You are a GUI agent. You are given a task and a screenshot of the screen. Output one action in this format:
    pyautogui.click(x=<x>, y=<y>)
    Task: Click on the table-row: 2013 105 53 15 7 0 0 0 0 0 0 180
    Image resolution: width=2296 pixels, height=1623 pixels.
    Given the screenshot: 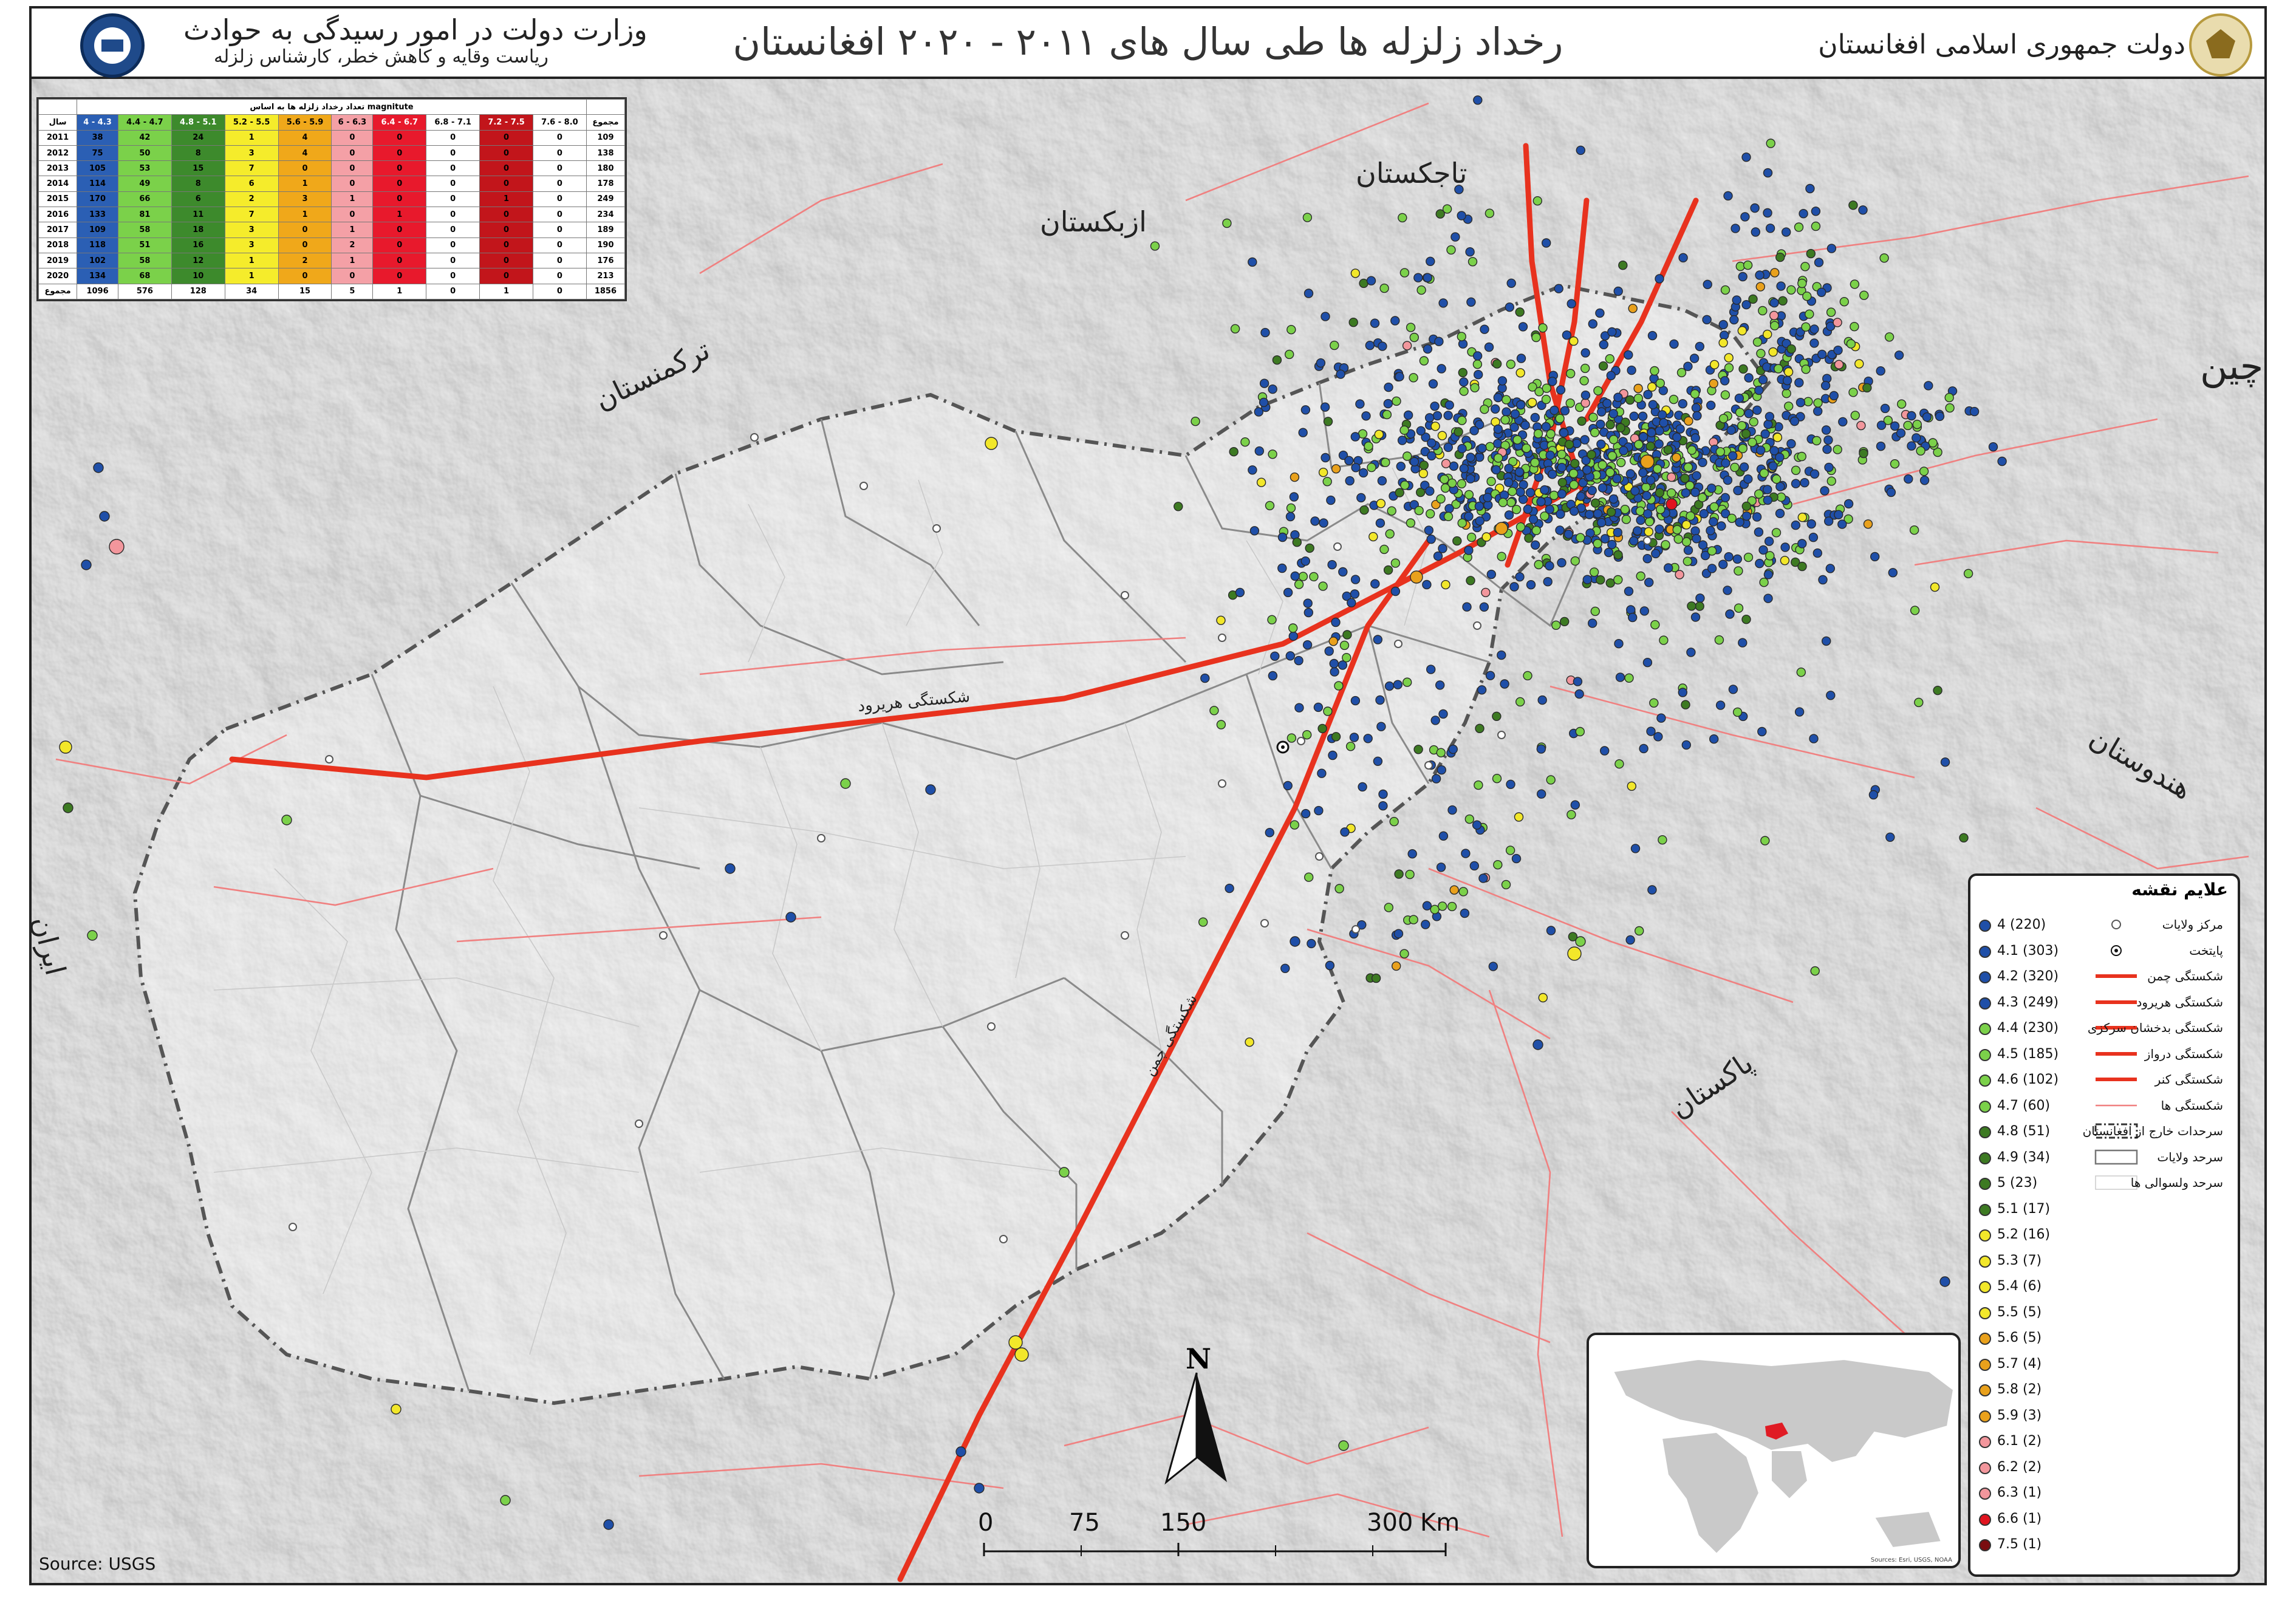 What is the action you would take?
    pyautogui.click(x=332, y=168)
    